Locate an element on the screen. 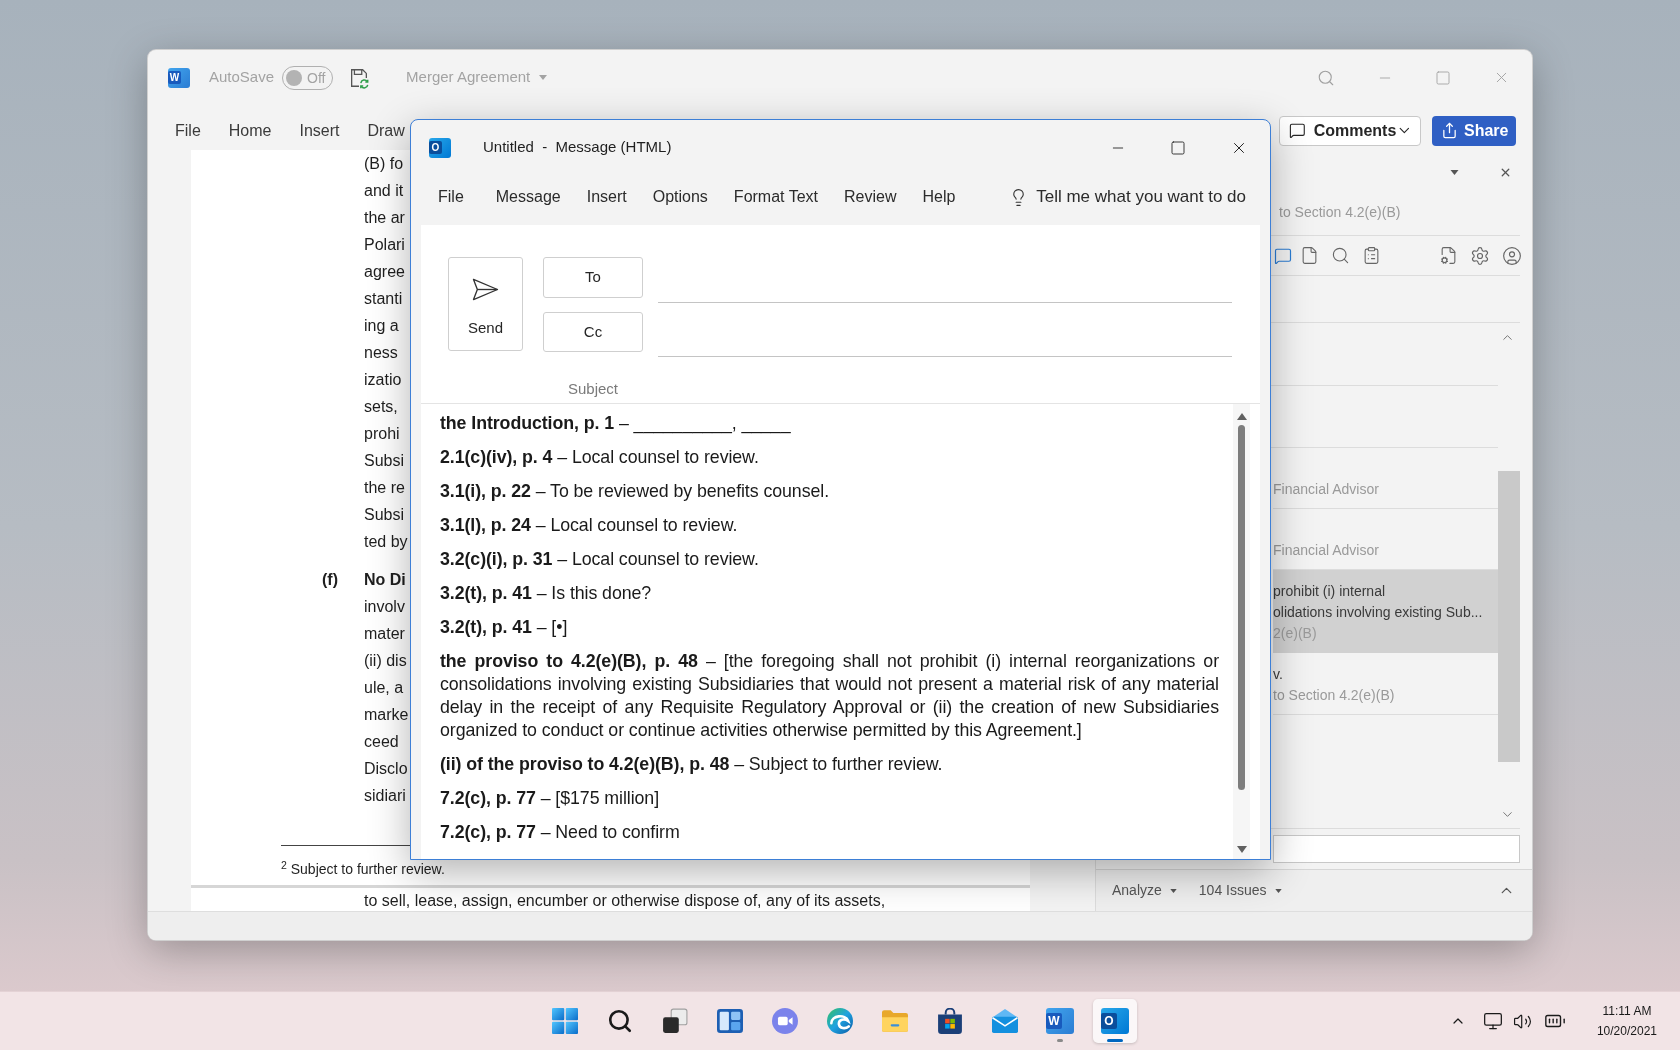 This screenshot has height=1050, width=1680. document-text-line: sets, is located at coordinates (381, 407).